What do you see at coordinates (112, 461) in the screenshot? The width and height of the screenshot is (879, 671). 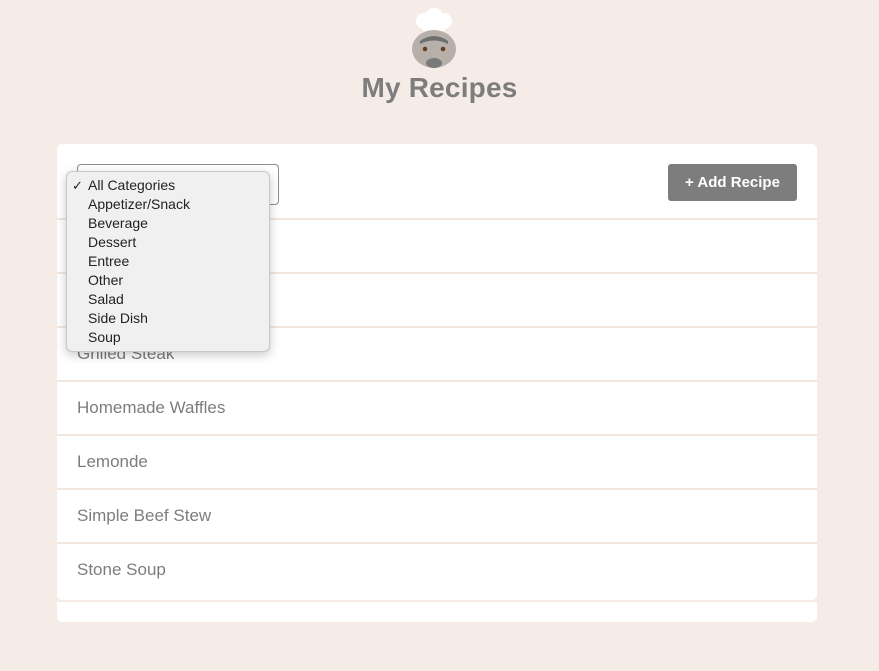 I see `recipe-name: Lemonde` at bounding box center [112, 461].